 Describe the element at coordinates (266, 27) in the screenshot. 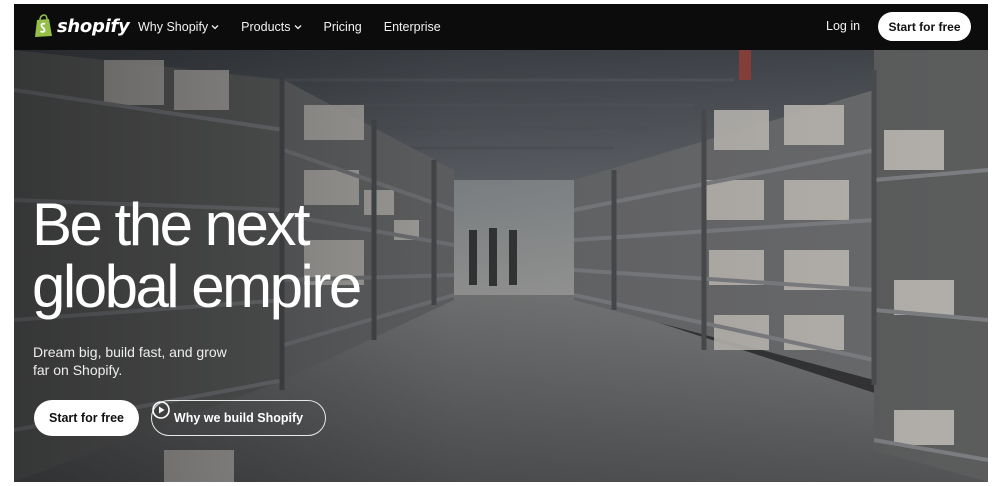

I see `nav-products-label: Products` at that location.